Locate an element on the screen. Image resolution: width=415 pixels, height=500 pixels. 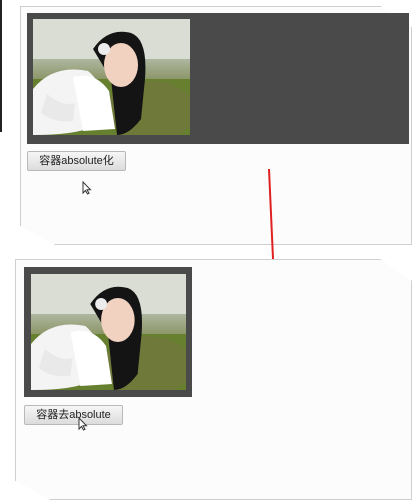
left-edge-line is located at coordinates (1, 66).